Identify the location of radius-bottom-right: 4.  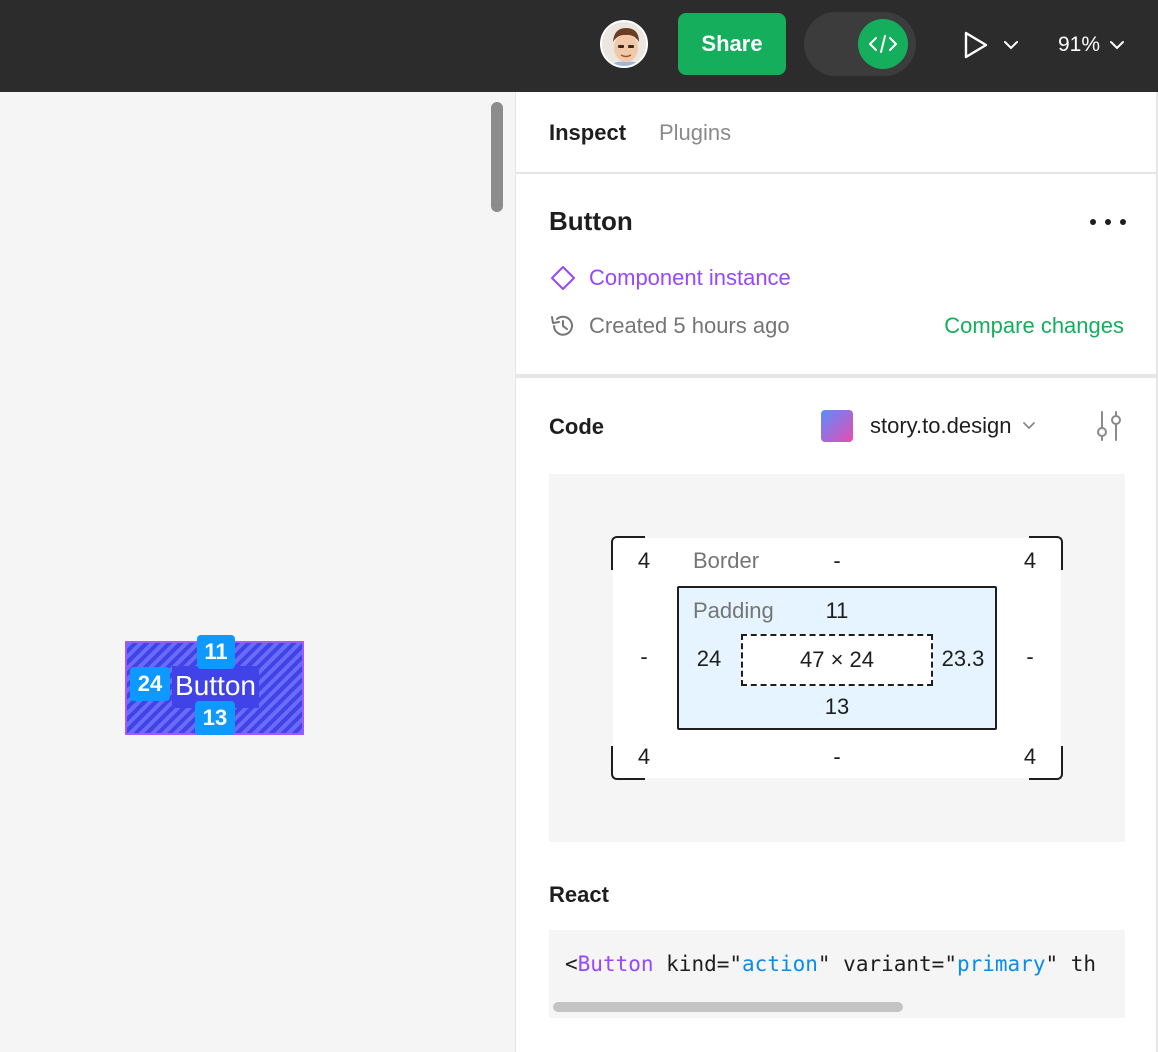
(1030, 756).